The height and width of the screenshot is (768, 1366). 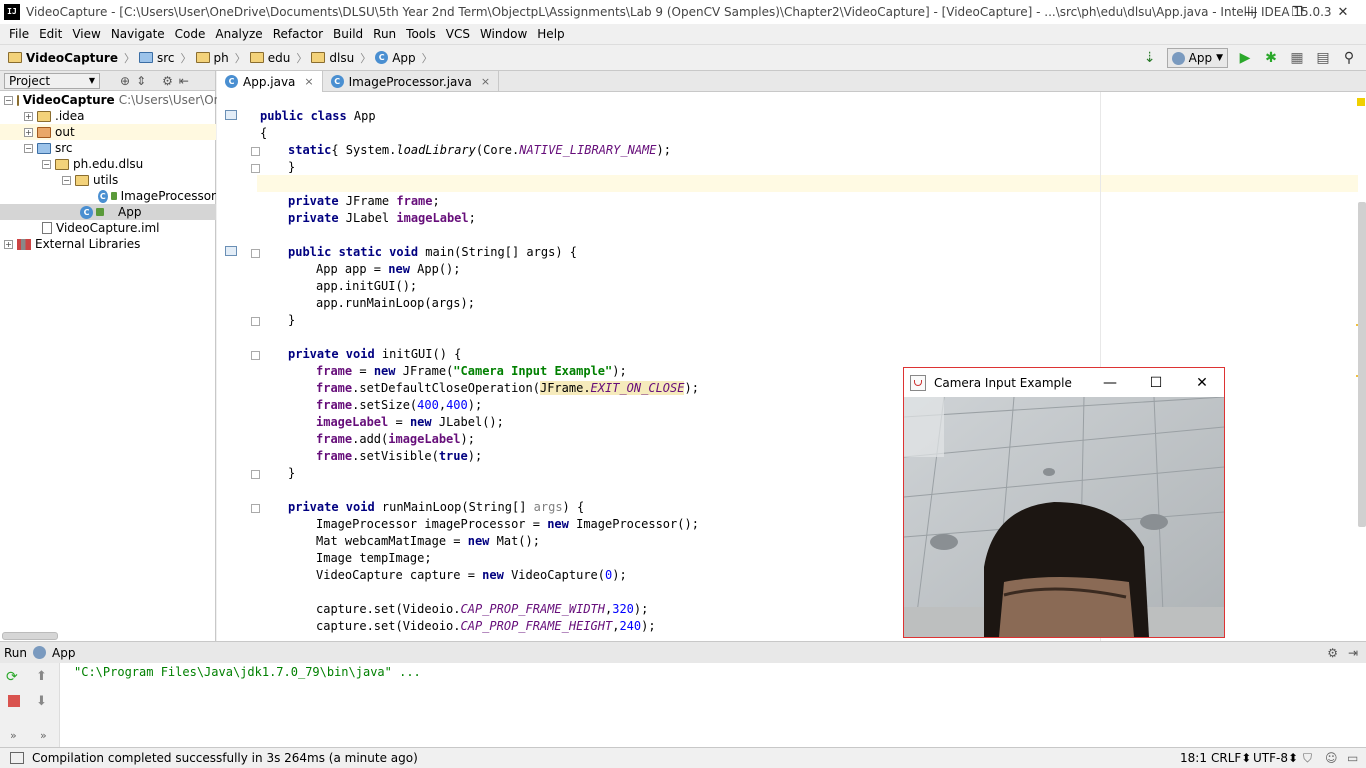 What do you see at coordinates (503, 34) in the screenshot?
I see `menu-window: Window` at bounding box center [503, 34].